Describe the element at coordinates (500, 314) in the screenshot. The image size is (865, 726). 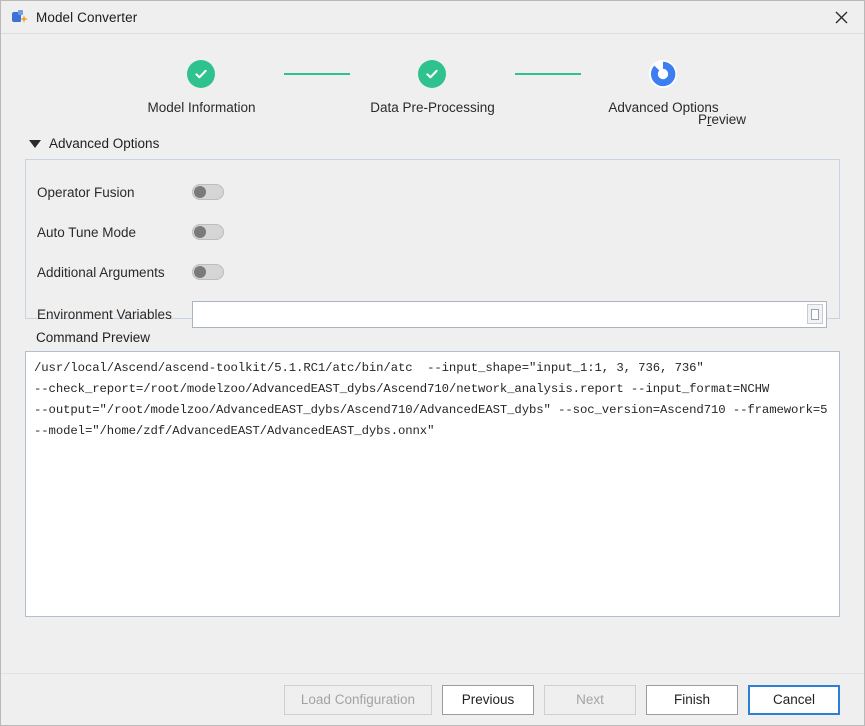
I see `environment-variables-input` at that location.